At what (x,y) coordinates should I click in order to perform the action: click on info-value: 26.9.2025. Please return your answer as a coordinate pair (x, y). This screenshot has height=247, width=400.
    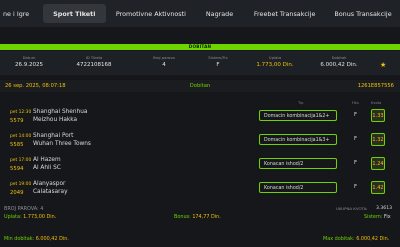
    Looking at the image, I should click on (29, 65).